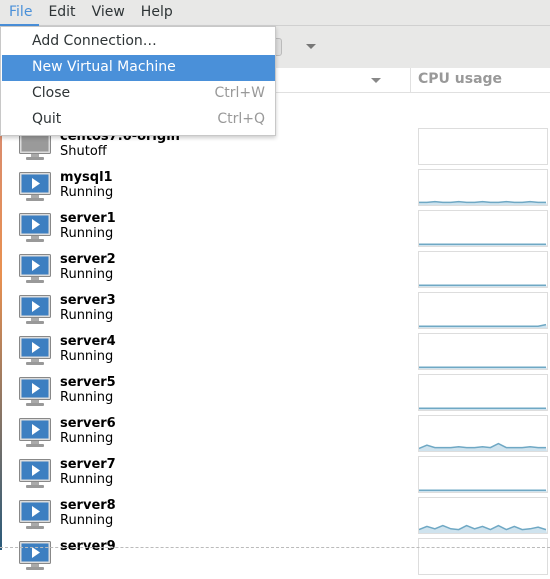  I want to click on shortcut-label: Ctrl+Q, so click(241, 119).